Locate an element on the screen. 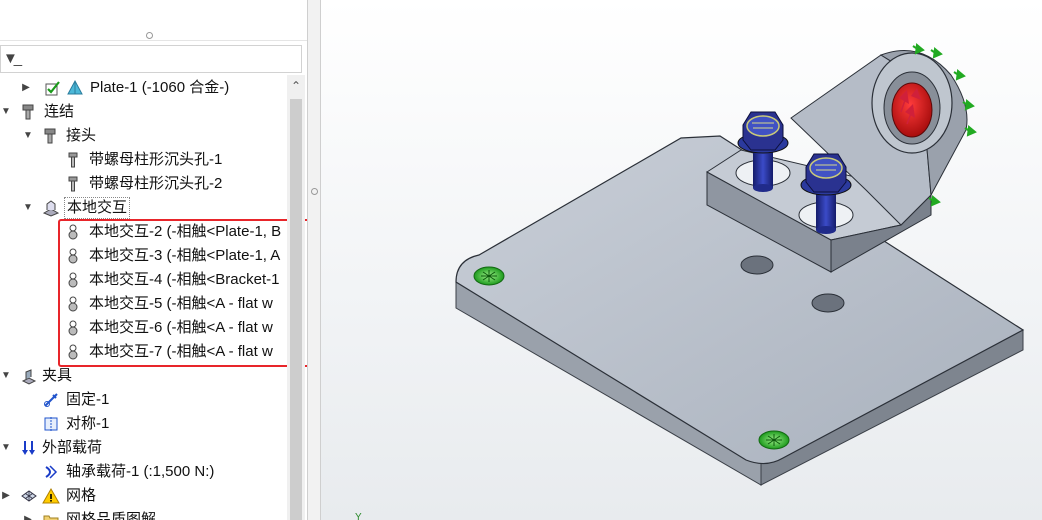  tree-item-label: 连结 is located at coordinates (59, 111).